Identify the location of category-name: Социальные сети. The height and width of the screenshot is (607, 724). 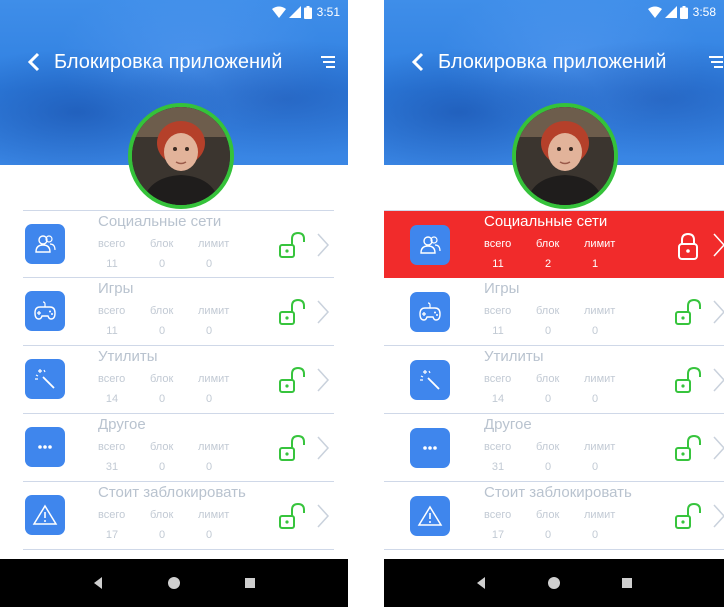
(160, 221).